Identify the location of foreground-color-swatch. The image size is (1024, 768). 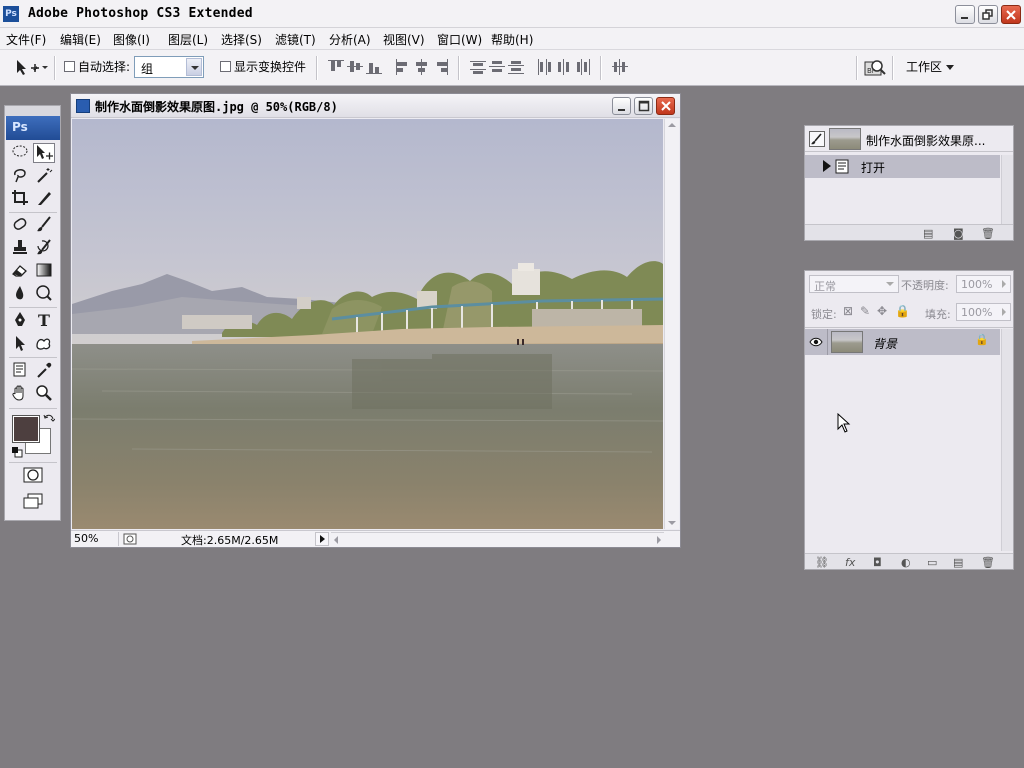
(26, 429).